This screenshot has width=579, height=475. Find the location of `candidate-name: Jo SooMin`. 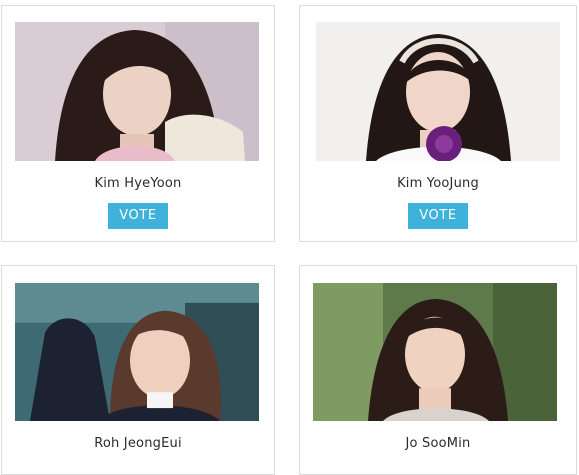

candidate-name: Jo SooMin is located at coordinates (438, 443).